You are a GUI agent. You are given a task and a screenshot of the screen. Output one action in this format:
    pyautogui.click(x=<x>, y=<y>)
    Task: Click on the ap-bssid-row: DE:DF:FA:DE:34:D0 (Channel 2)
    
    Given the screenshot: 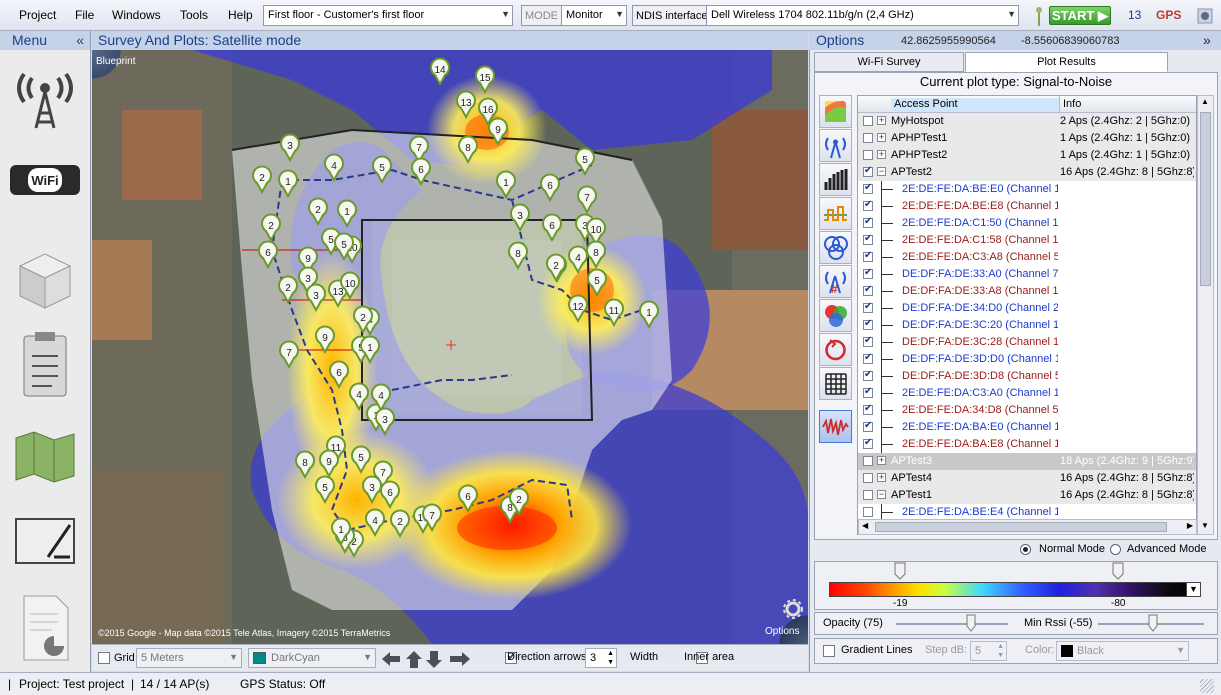 What is the action you would take?
    pyautogui.click(x=1027, y=308)
    